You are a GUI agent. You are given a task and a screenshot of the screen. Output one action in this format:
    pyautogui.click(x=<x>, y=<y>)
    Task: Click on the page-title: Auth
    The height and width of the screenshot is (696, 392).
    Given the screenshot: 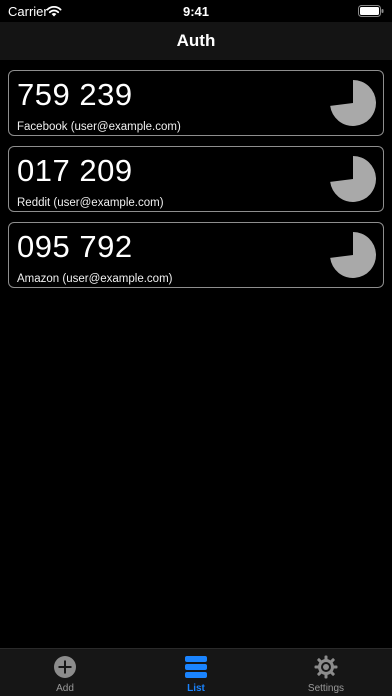 What is the action you would take?
    pyautogui.click(x=196, y=40)
    